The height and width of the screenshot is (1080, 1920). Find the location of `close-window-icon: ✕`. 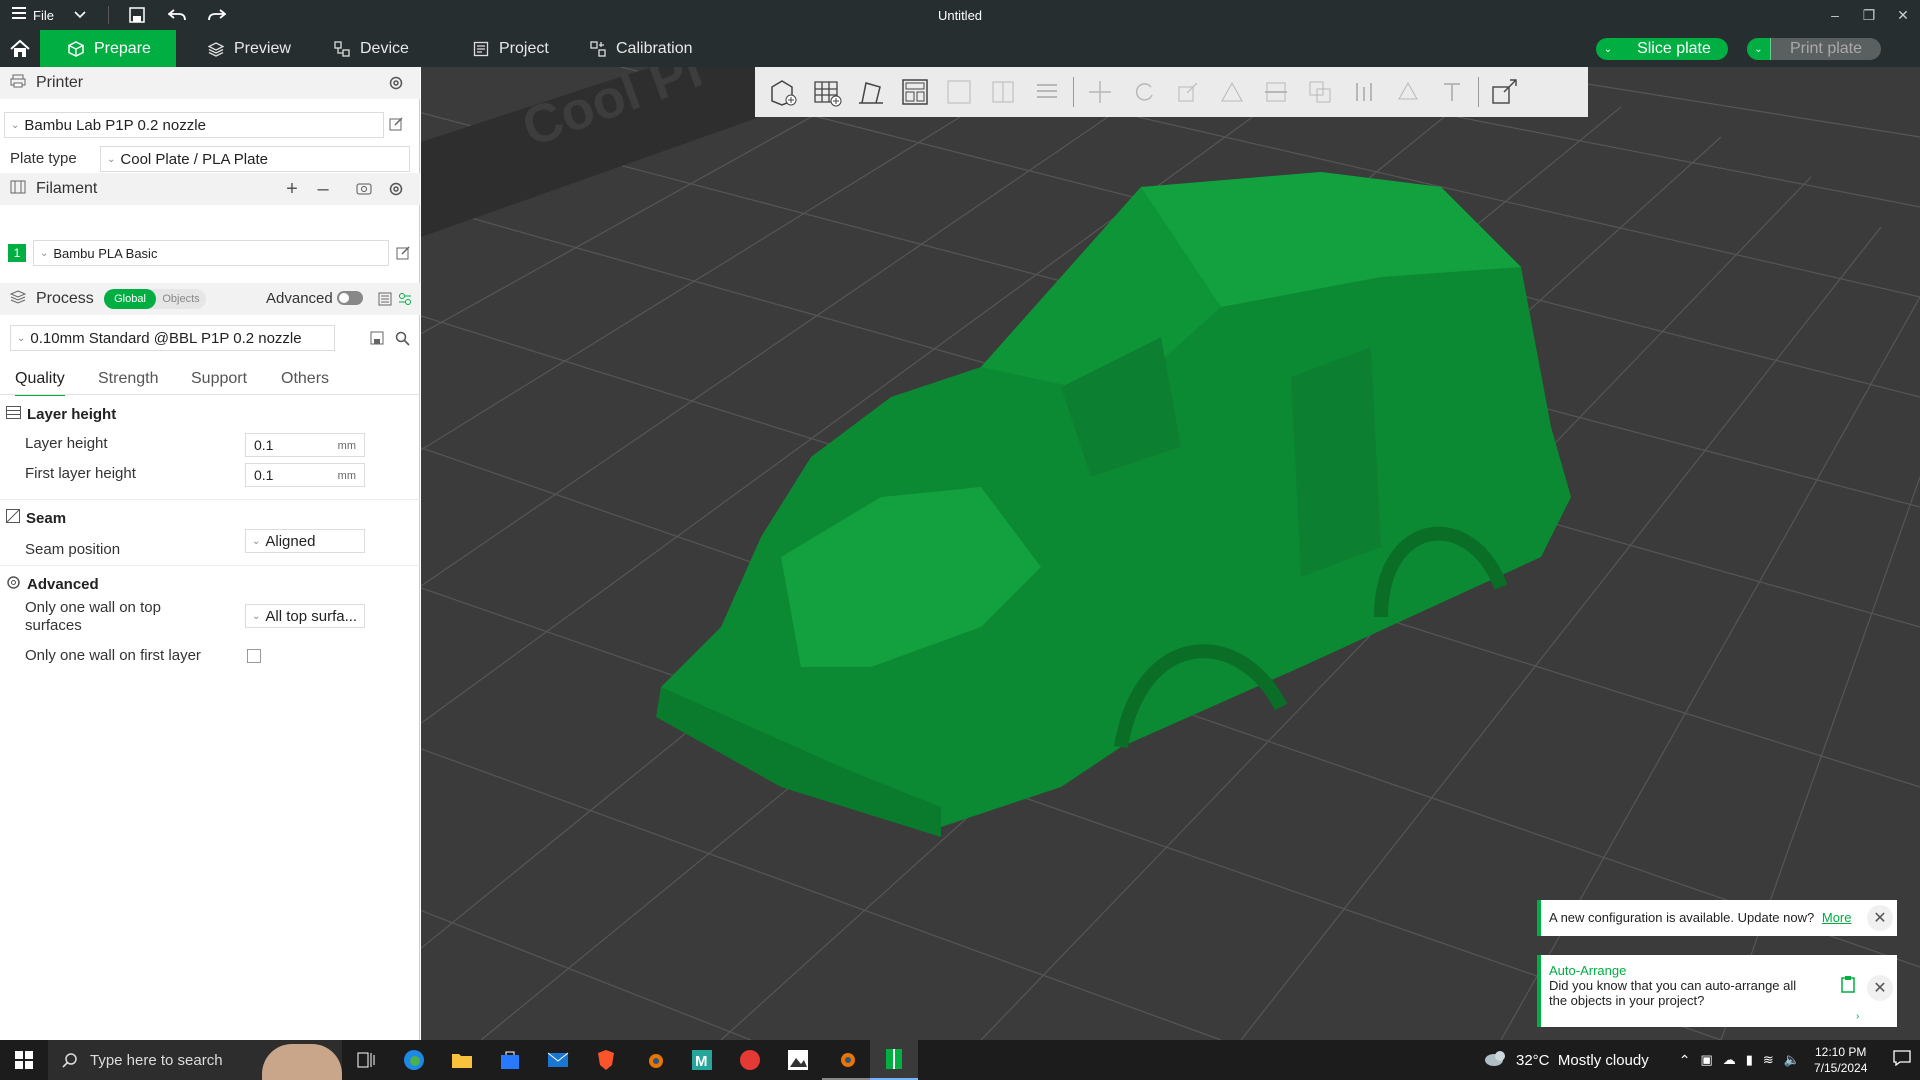

close-window-icon: ✕ is located at coordinates (1903, 15).